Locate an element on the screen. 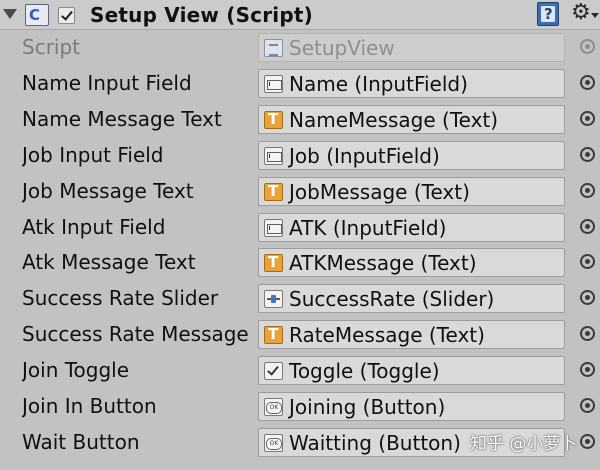 The width and height of the screenshot is (600, 470). object-reference-field: RateMessage (Text) is located at coordinates (411, 335).